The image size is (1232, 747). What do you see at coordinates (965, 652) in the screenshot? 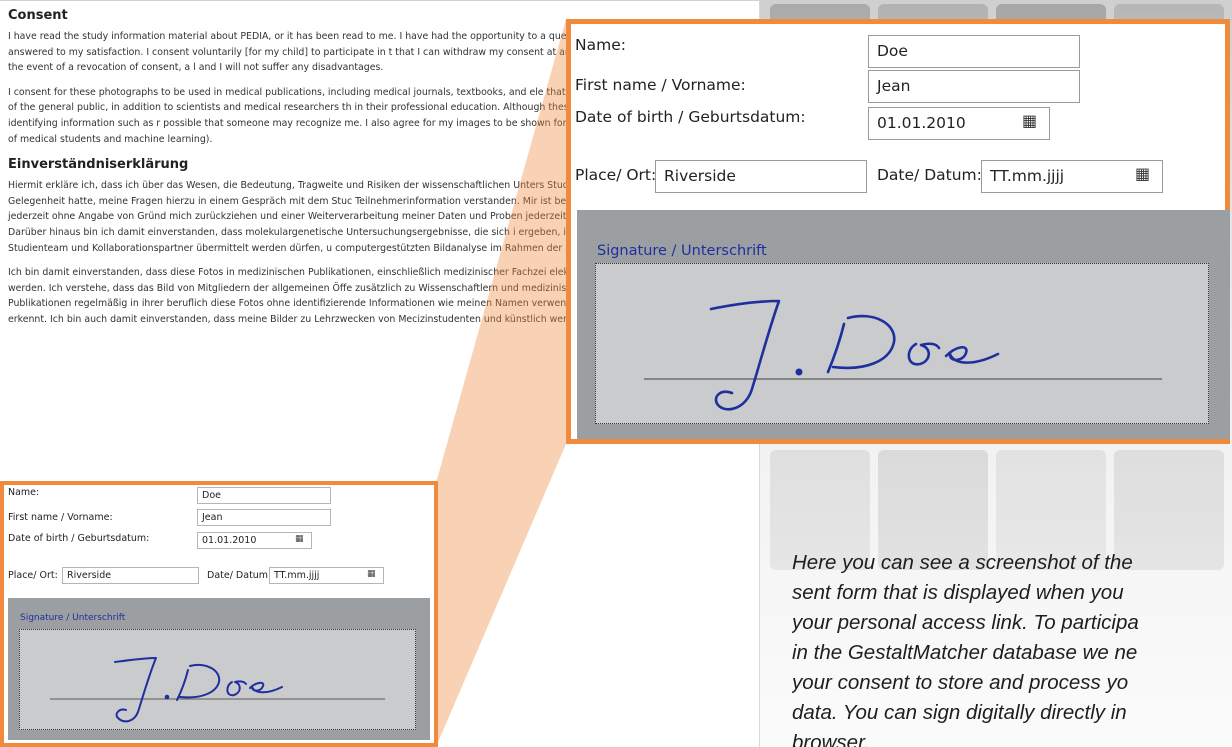
I see `caption-line-4: in the GestaltMatcher database we ne` at bounding box center [965, 652].